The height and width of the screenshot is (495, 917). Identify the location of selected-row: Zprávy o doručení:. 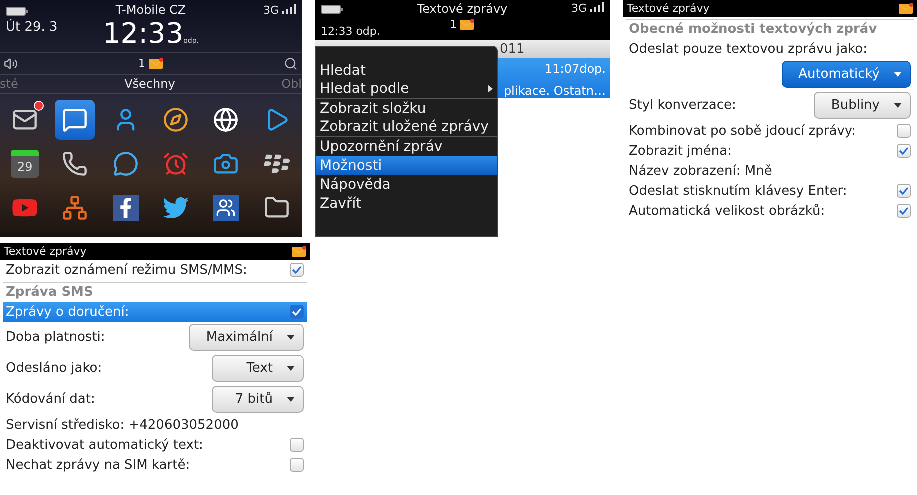
(155, 312).